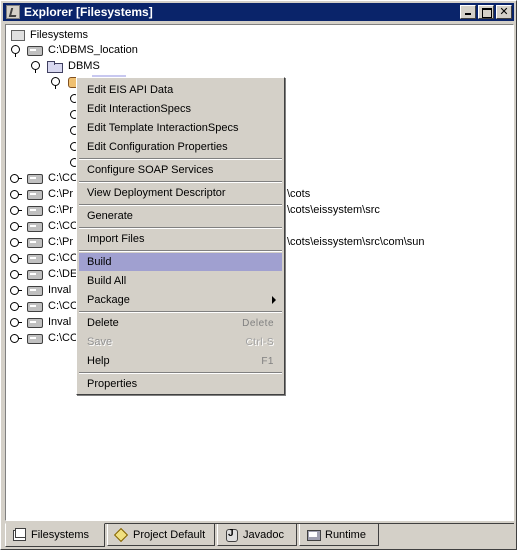  I want to click on title-bar: Explorer [Filesystems] ✕, so click(258, 12).